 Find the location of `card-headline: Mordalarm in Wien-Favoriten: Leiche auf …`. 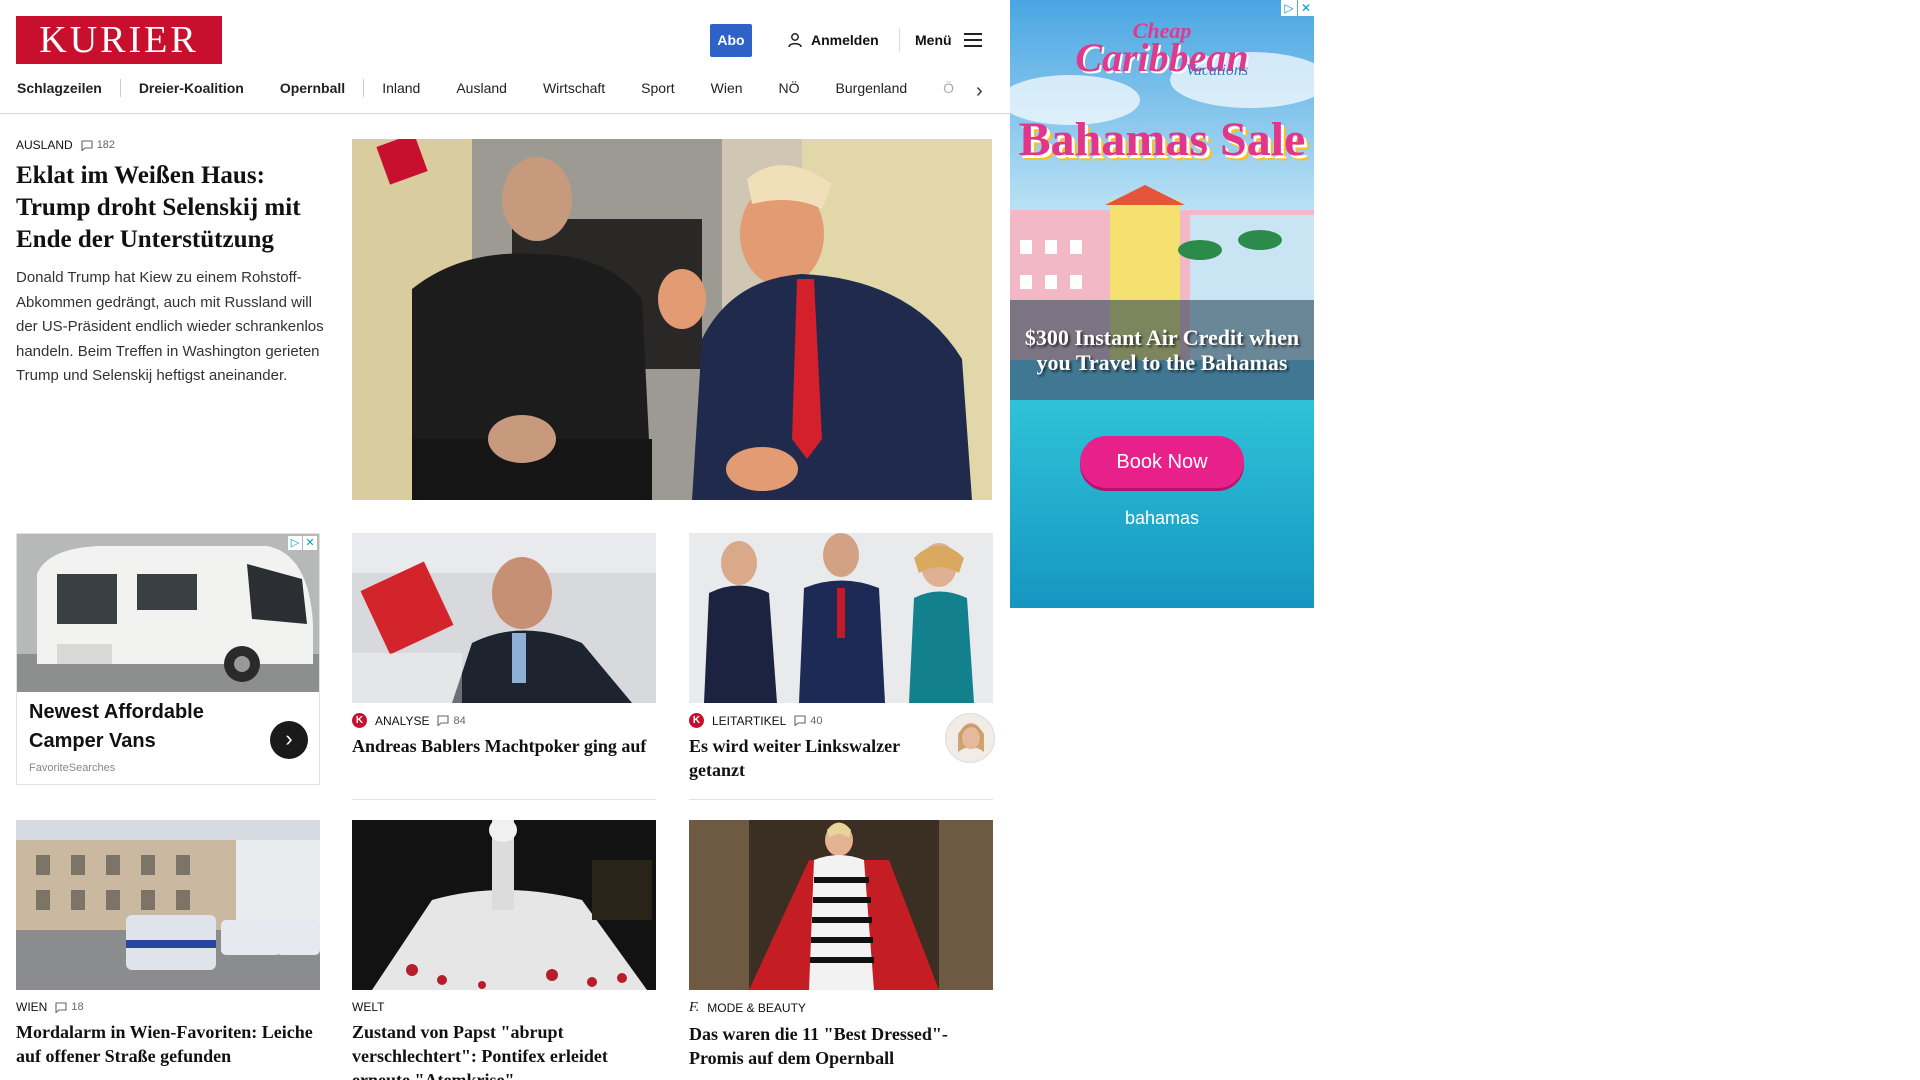

card-headline: Mordalarm in Wien-Favoriten: Leiche auf … is located at coordinates (168, 1044).